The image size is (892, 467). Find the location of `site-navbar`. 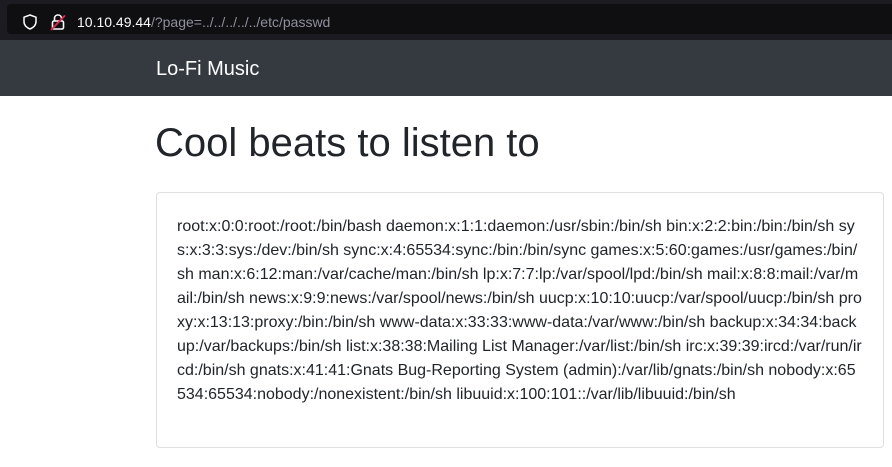

site-navbar is located at coordinates (446, 68).